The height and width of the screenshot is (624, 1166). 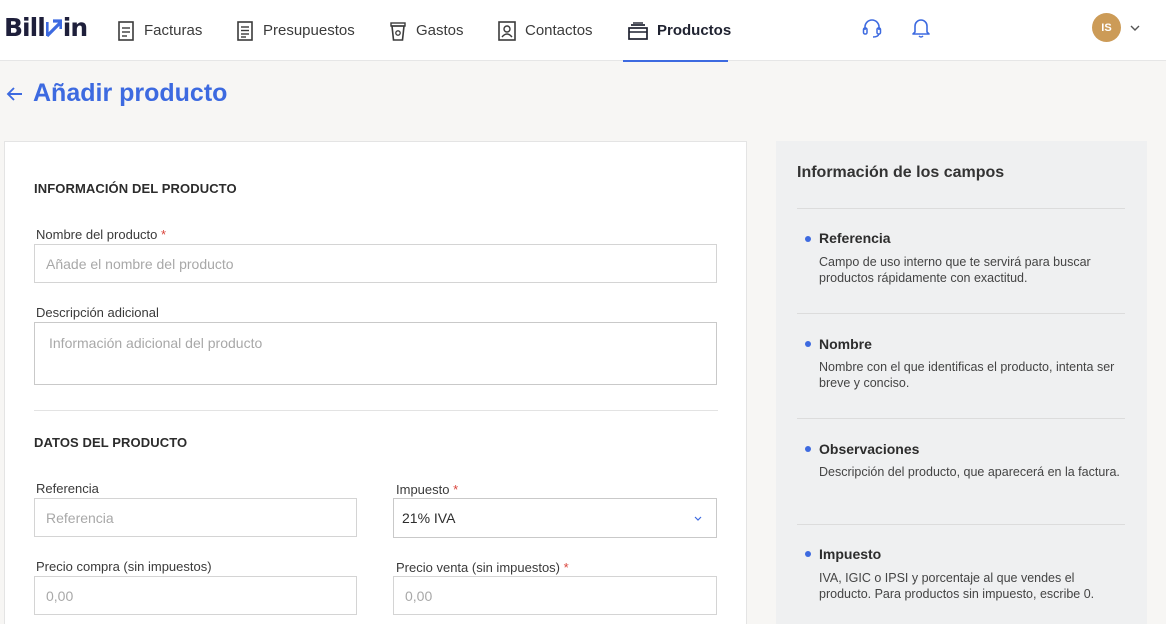 What do you see at coordinates (97, 312) in the screenshot?
I see `description-label: Descripción adicional` at bounding box center [97, 312].